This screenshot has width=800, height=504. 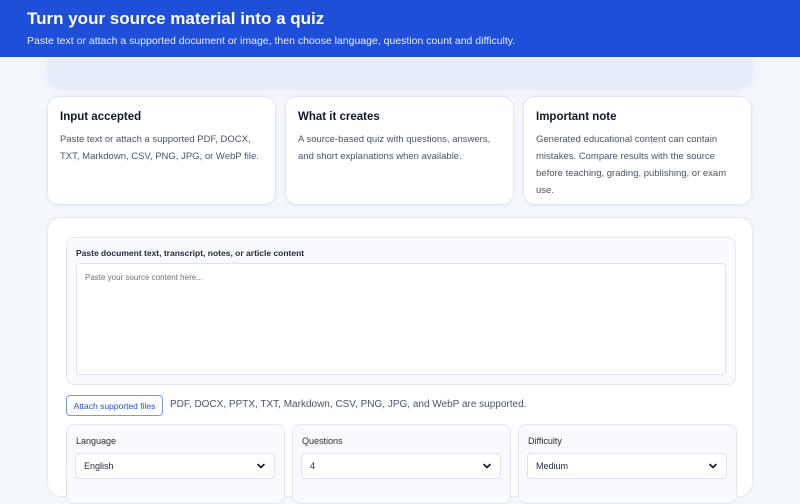 I want to click on questions-select: 4, so click(x=401, y=466).